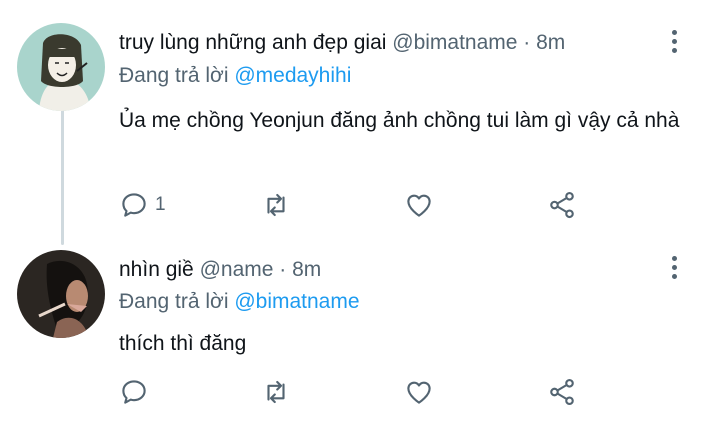 The image size is (720, 423). I want to click on replying-to: Đang trả lời @bimatname, so click(239, 302).